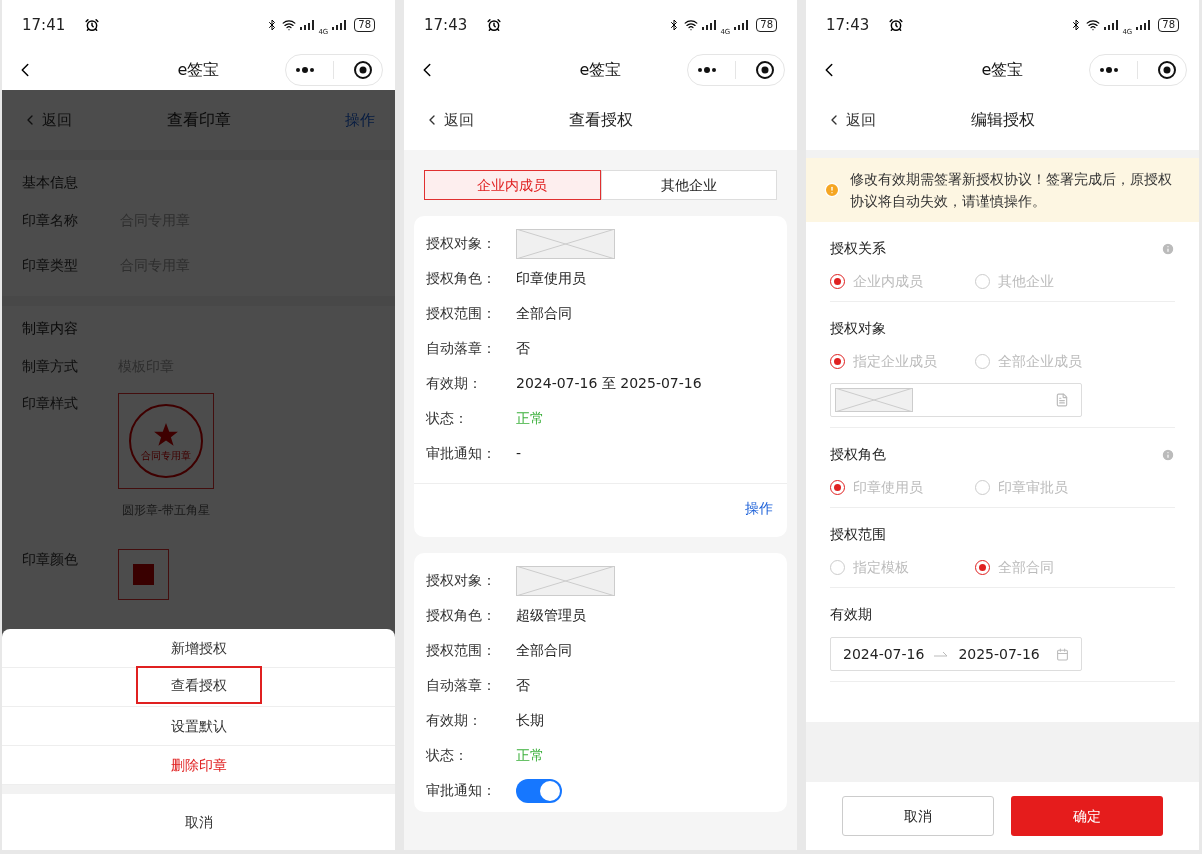  Describe the element at coordinates (50, 265) in the screenshot. I see `field-label: 印章类型` at that location.